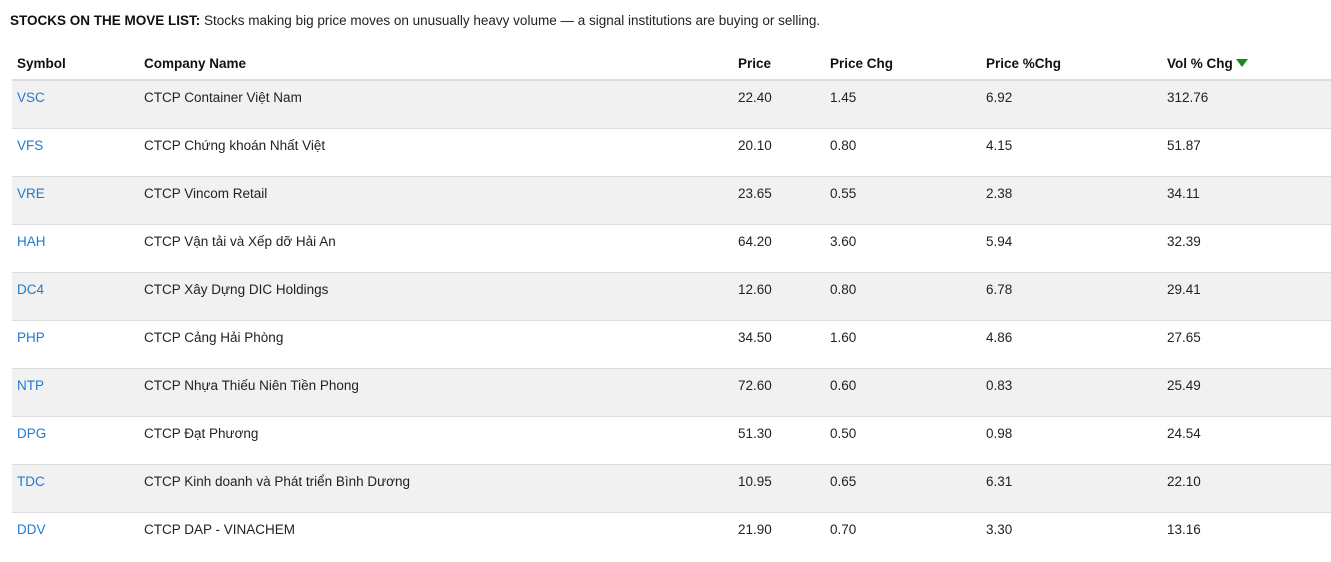 The width and height of the screenshot is (1331, 562). What do you see at coordinates (1071, 488) in the screenshot?
I see `cell-price-pct-chg: 6.31` at bounding box center [1071, 488].